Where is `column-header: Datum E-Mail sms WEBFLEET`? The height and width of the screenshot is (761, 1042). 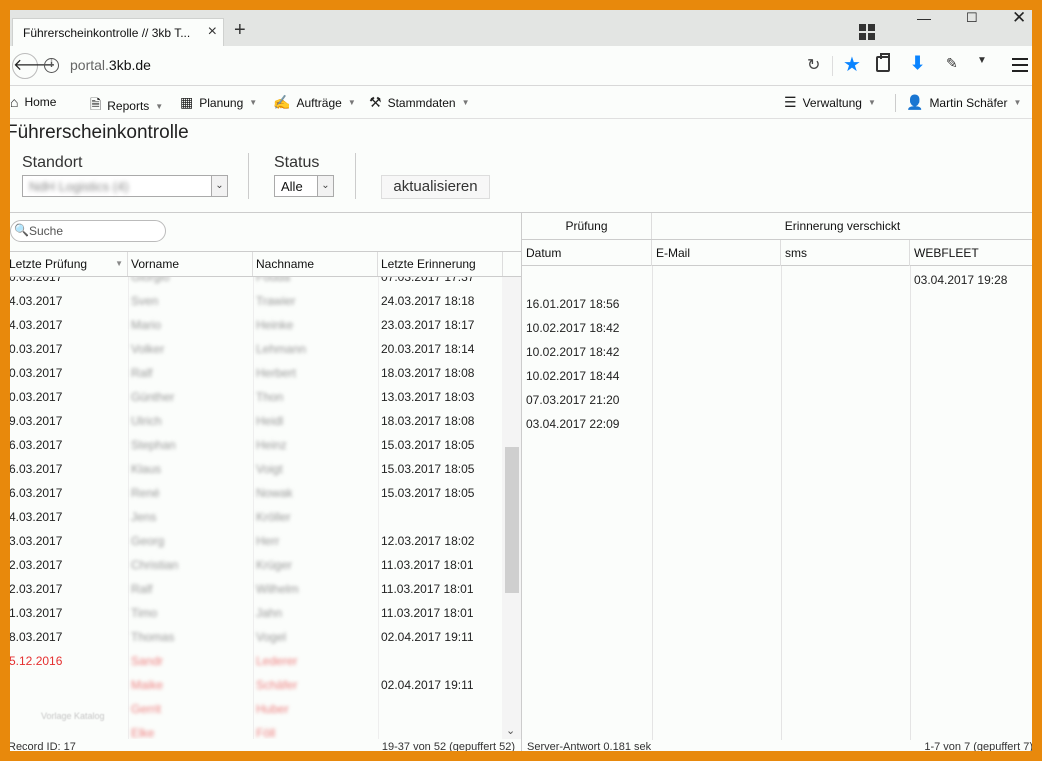 column-header: Datum E-Mail sms WEBFLEET is located at coordinates (777, 253).